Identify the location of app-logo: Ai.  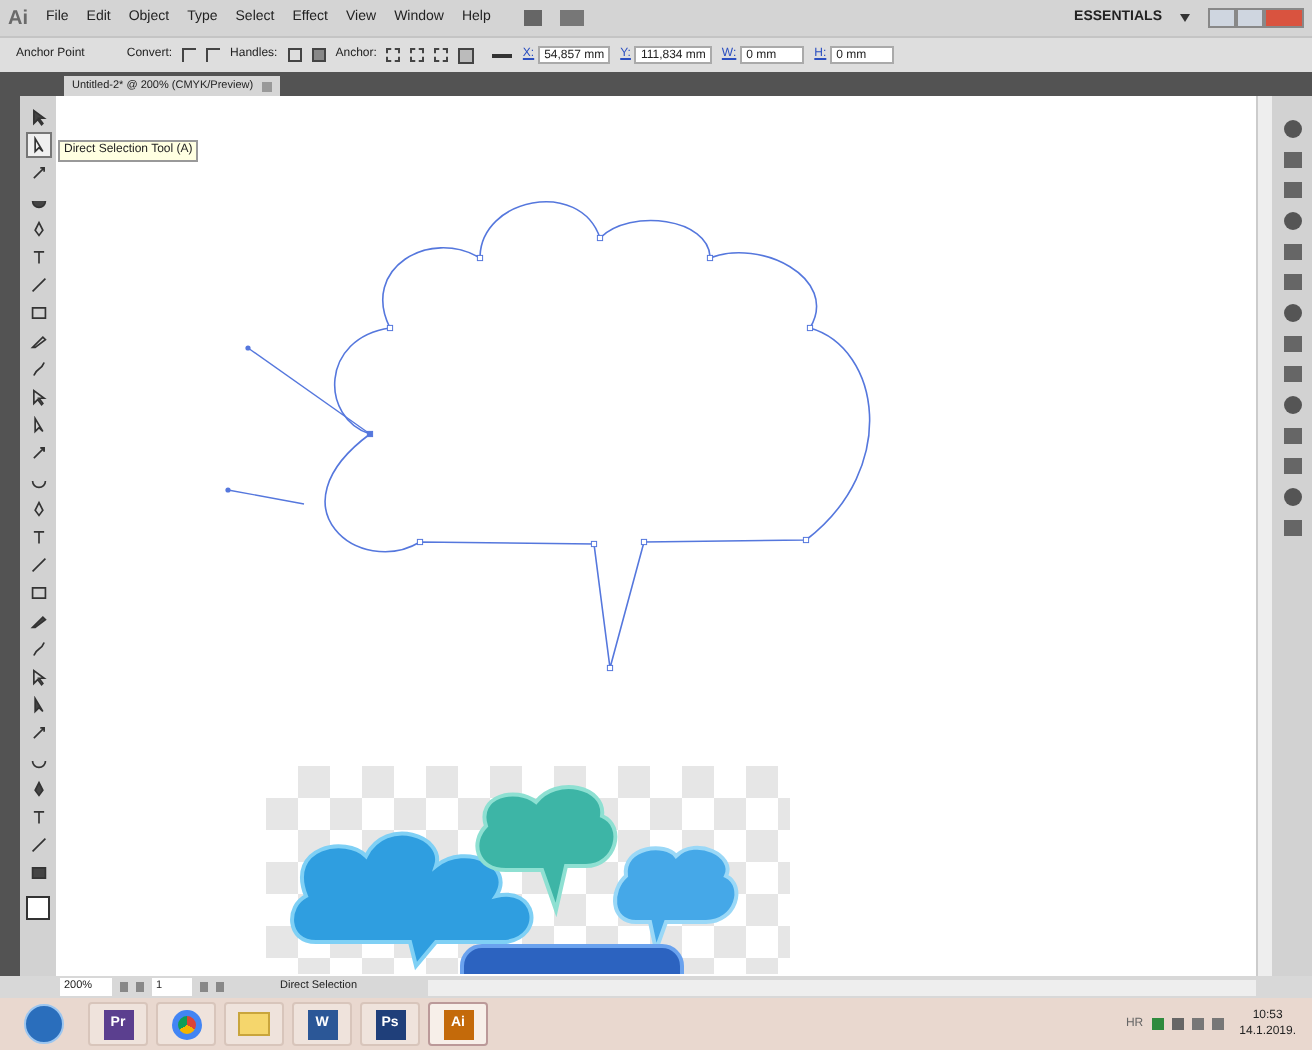
(18, 19).